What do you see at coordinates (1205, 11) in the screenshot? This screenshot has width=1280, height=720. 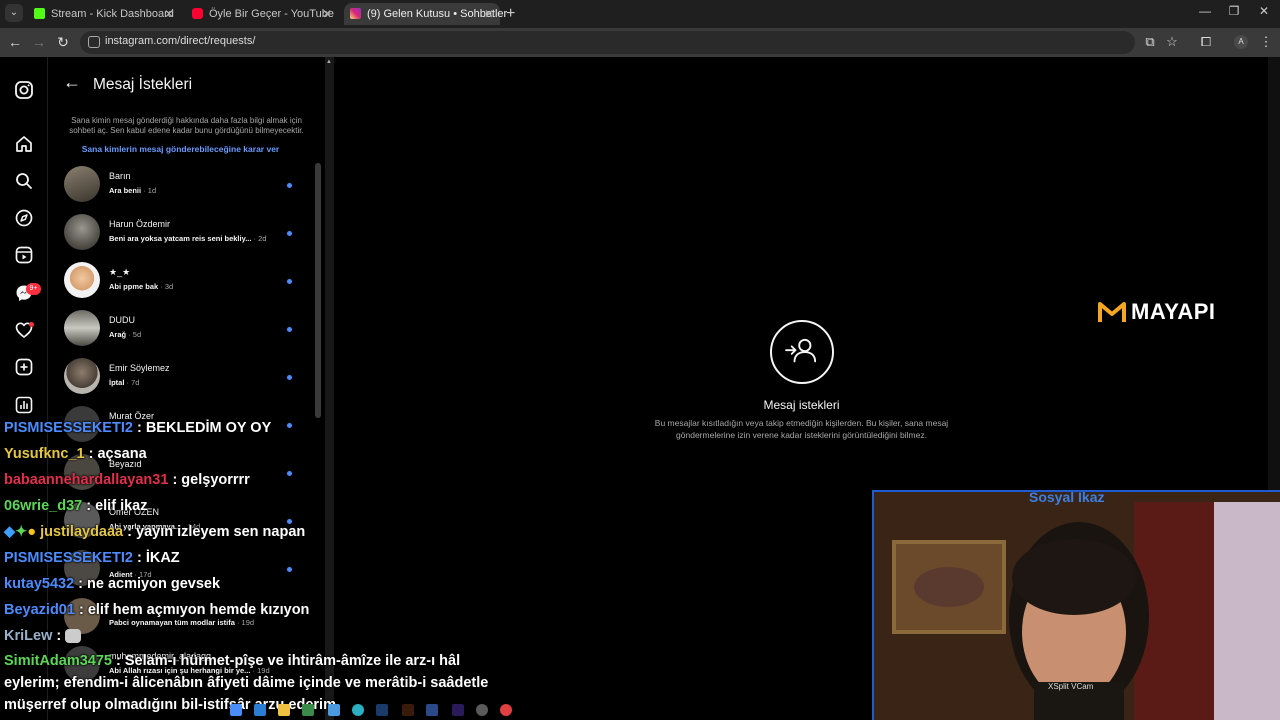 I see `minimize-icon: —` at bounding box center [1205, 11].